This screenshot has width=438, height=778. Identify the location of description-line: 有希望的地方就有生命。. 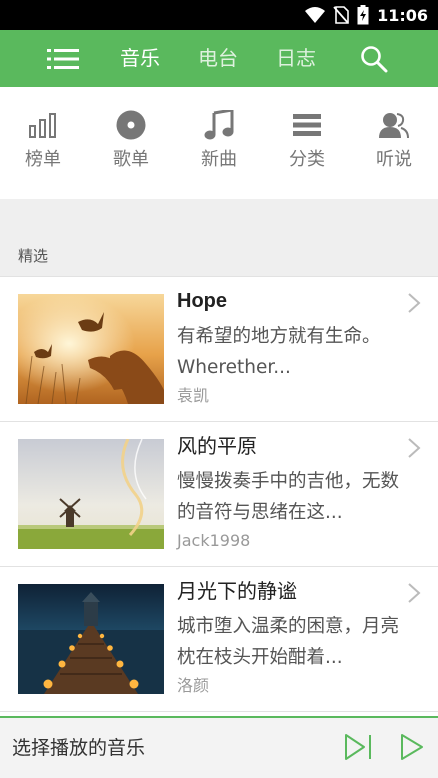
(279, 336).